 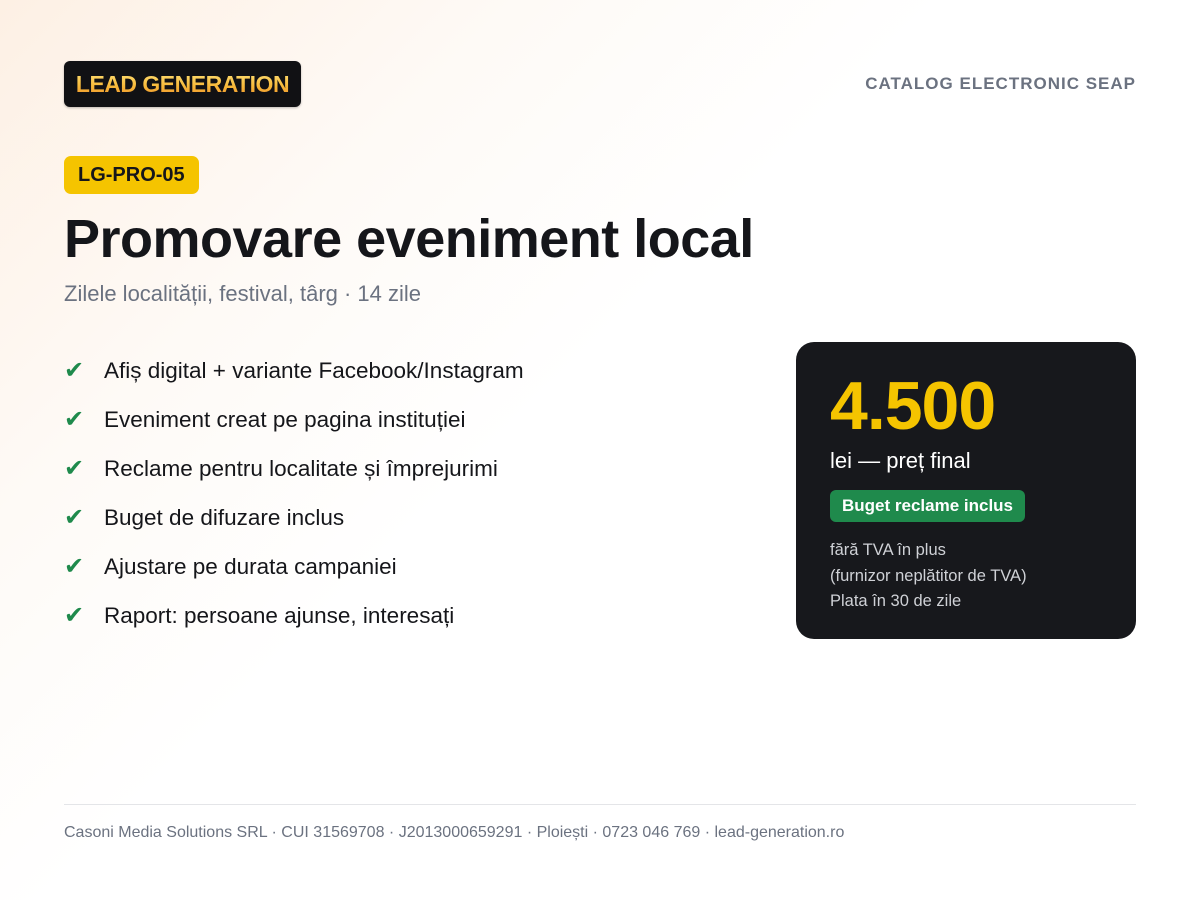 I want to click on feature-item: ✔ Raport: persoane ajunse, interesați, so click(x=294, y=615).